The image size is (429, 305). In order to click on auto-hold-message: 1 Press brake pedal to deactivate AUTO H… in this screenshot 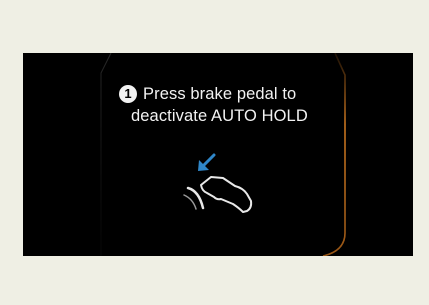, I will do `click(224, 105)`.